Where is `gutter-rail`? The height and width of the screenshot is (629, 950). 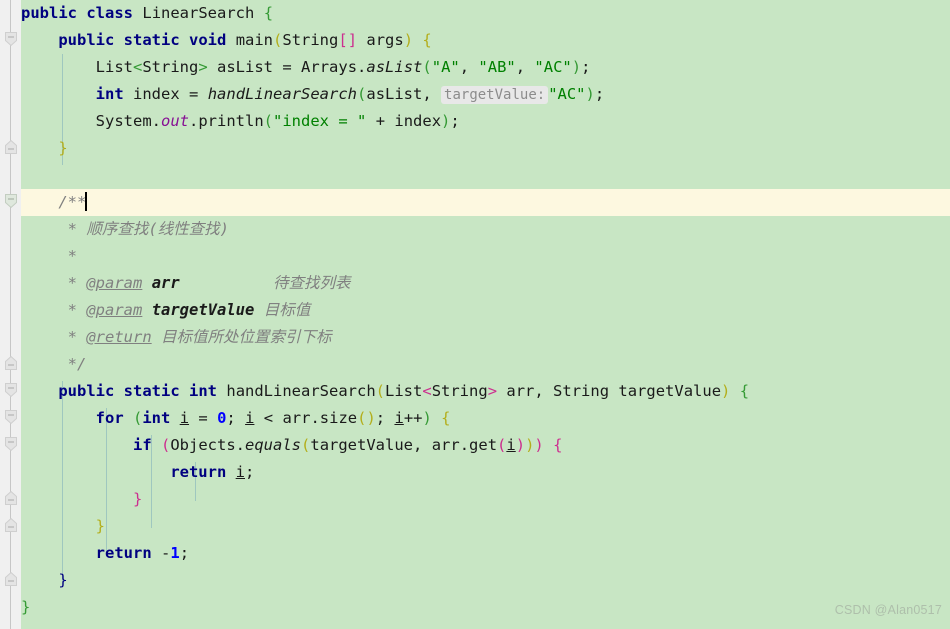 gutter-rail is located at coordinates (10, 314).